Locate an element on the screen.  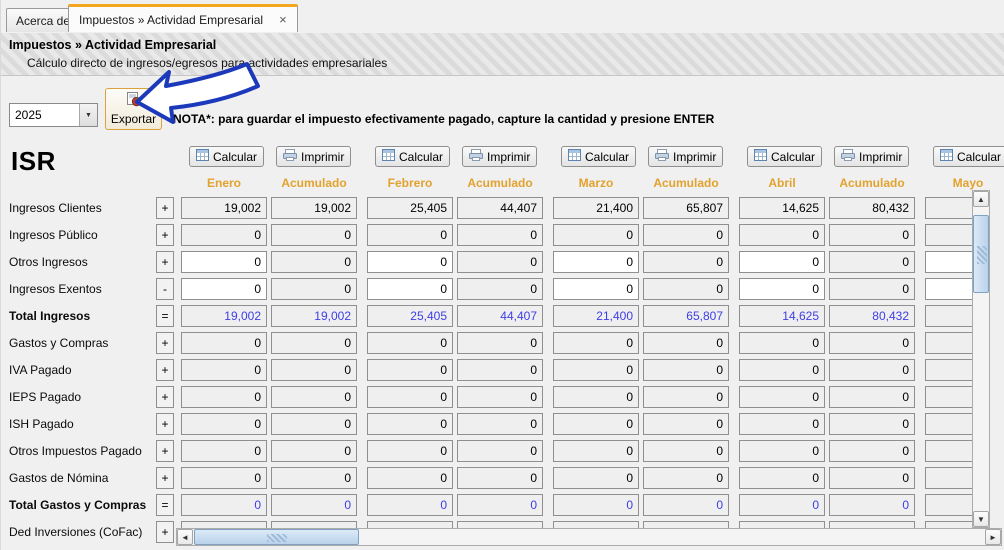
calcular-button-enero: Calcular is located at coordinates (227, 156).